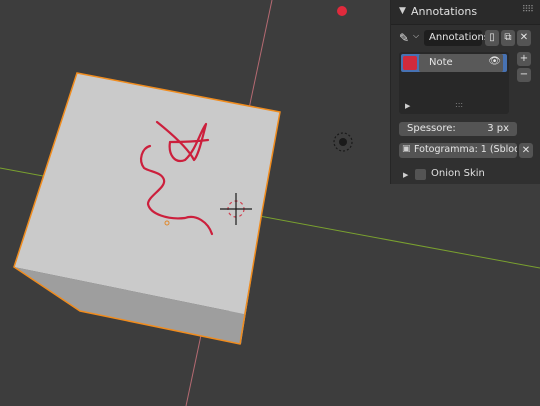 Image resolution: width=540 pixels, height=406 pixels. What do you see at coordinates (343, 142) in the screenshot?
I see `light-gizmo-icon` at bounding box center [343, 142].